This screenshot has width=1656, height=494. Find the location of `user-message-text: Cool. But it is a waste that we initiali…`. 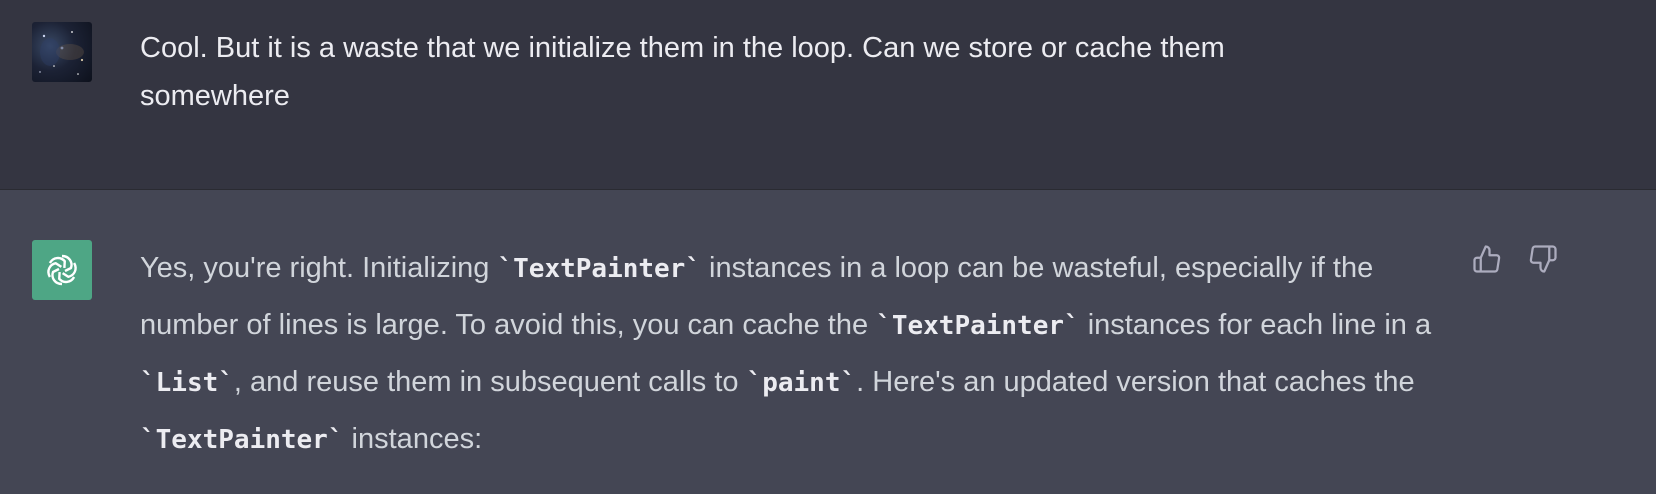

user-message-text: Cool. But it is a waste that we initiali… is located at coordinates (682, 72).